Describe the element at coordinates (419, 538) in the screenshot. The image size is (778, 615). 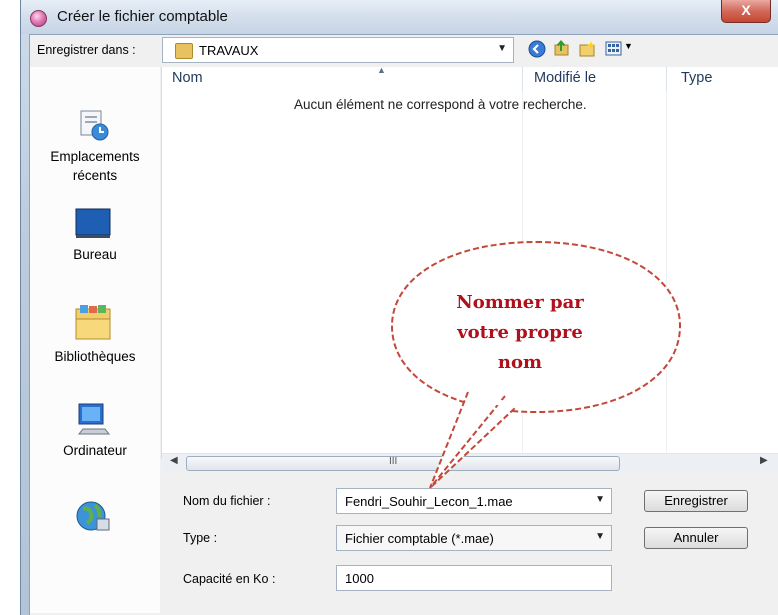
I see `type-value: Fichier comptable (*.mae)` at that location.